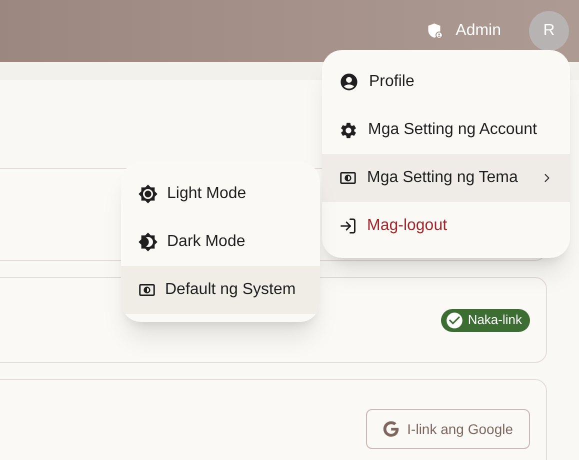 The width and height of the screenshot is (579, 460). Describe the element at coordinates (220, 194) in the screenshot. I see `menu-item: Light Mode` at that location.